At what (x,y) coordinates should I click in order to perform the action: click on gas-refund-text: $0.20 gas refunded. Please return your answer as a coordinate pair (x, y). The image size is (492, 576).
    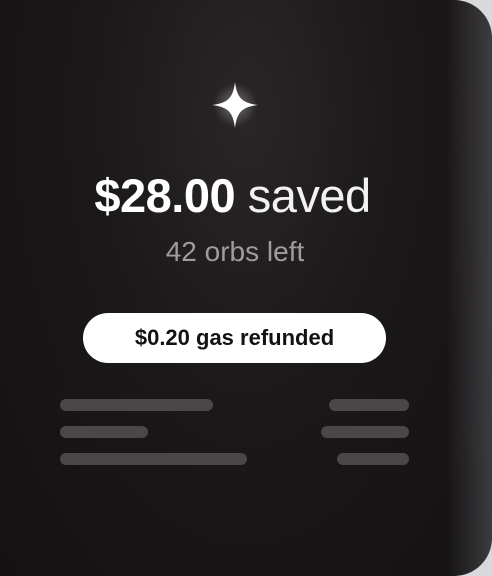
    Looking at the image, I should click on (234, 337).